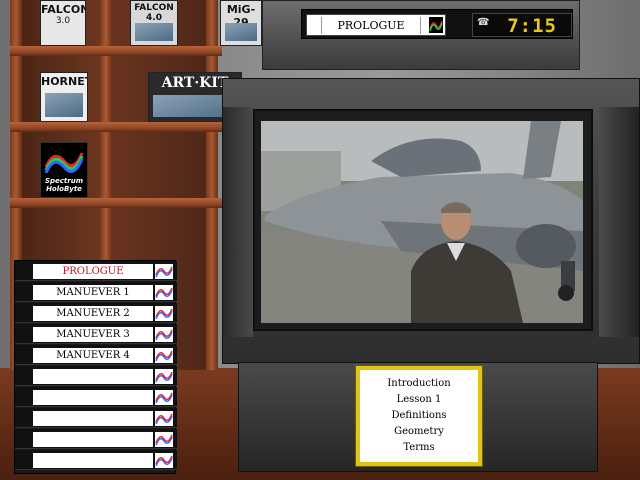 This screenshot has width=640, height=480. I want to click on software-box-falcon-4: FALCON 4.0, so click(154, 23).